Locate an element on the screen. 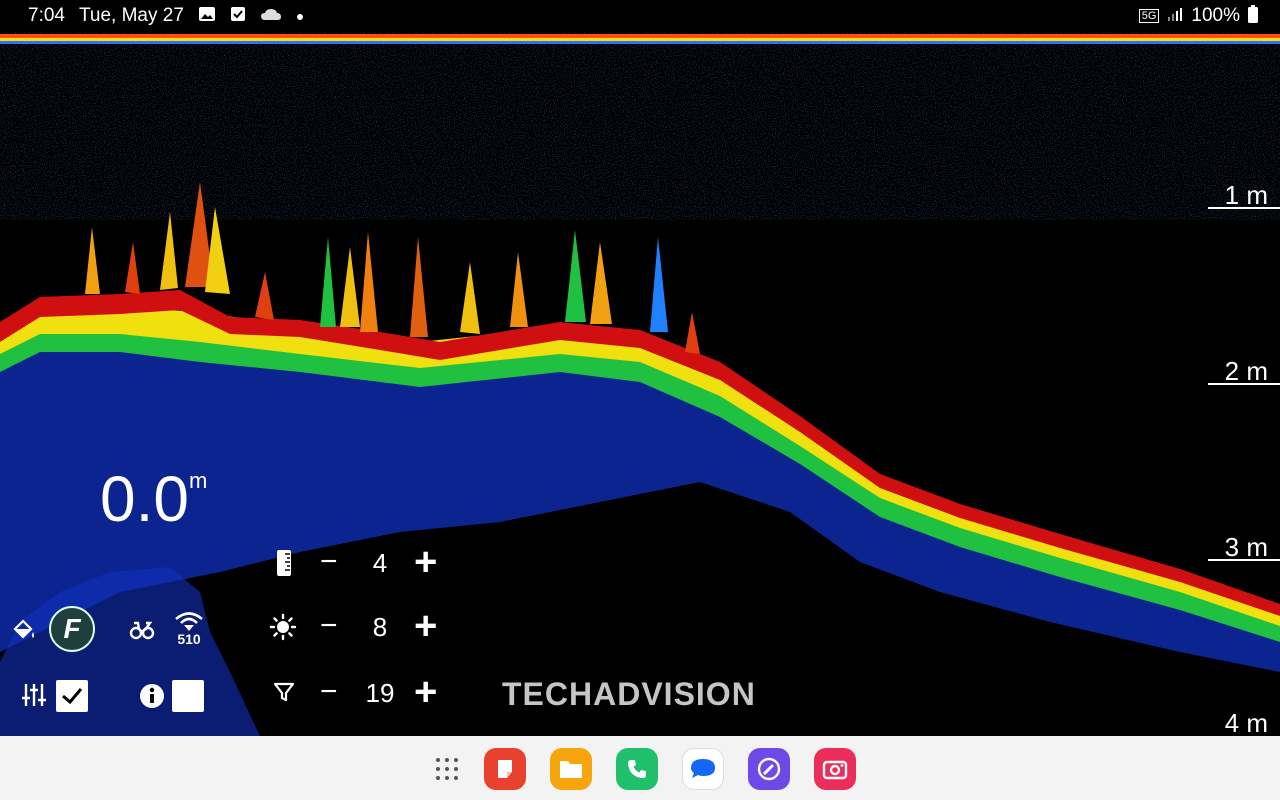 Image resolution: width=1280 pixels, height=800 pixels. range-minus-button: − is located at coordinates (329, 562).